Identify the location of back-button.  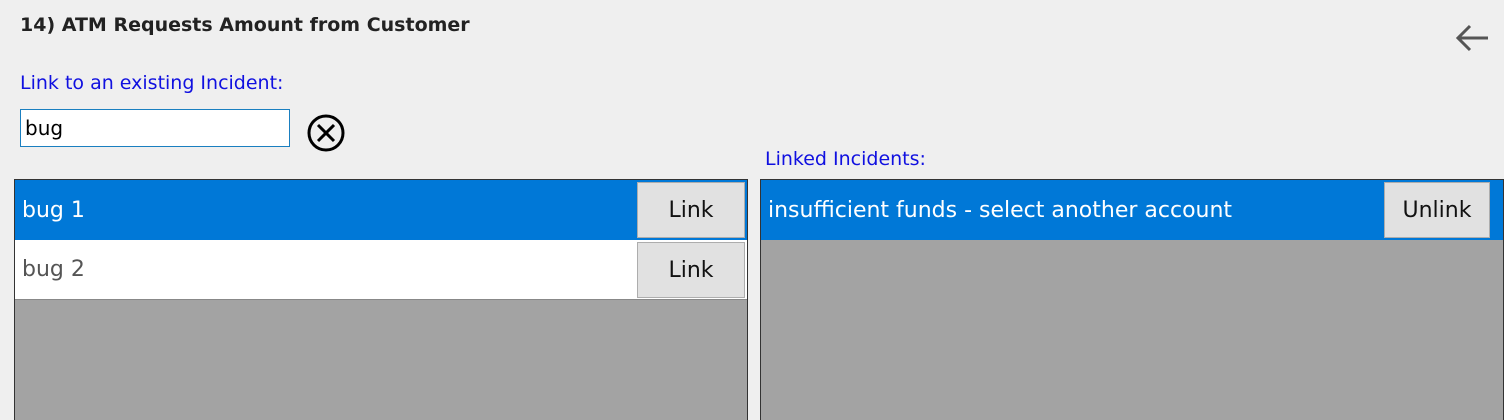
(1472, 40).